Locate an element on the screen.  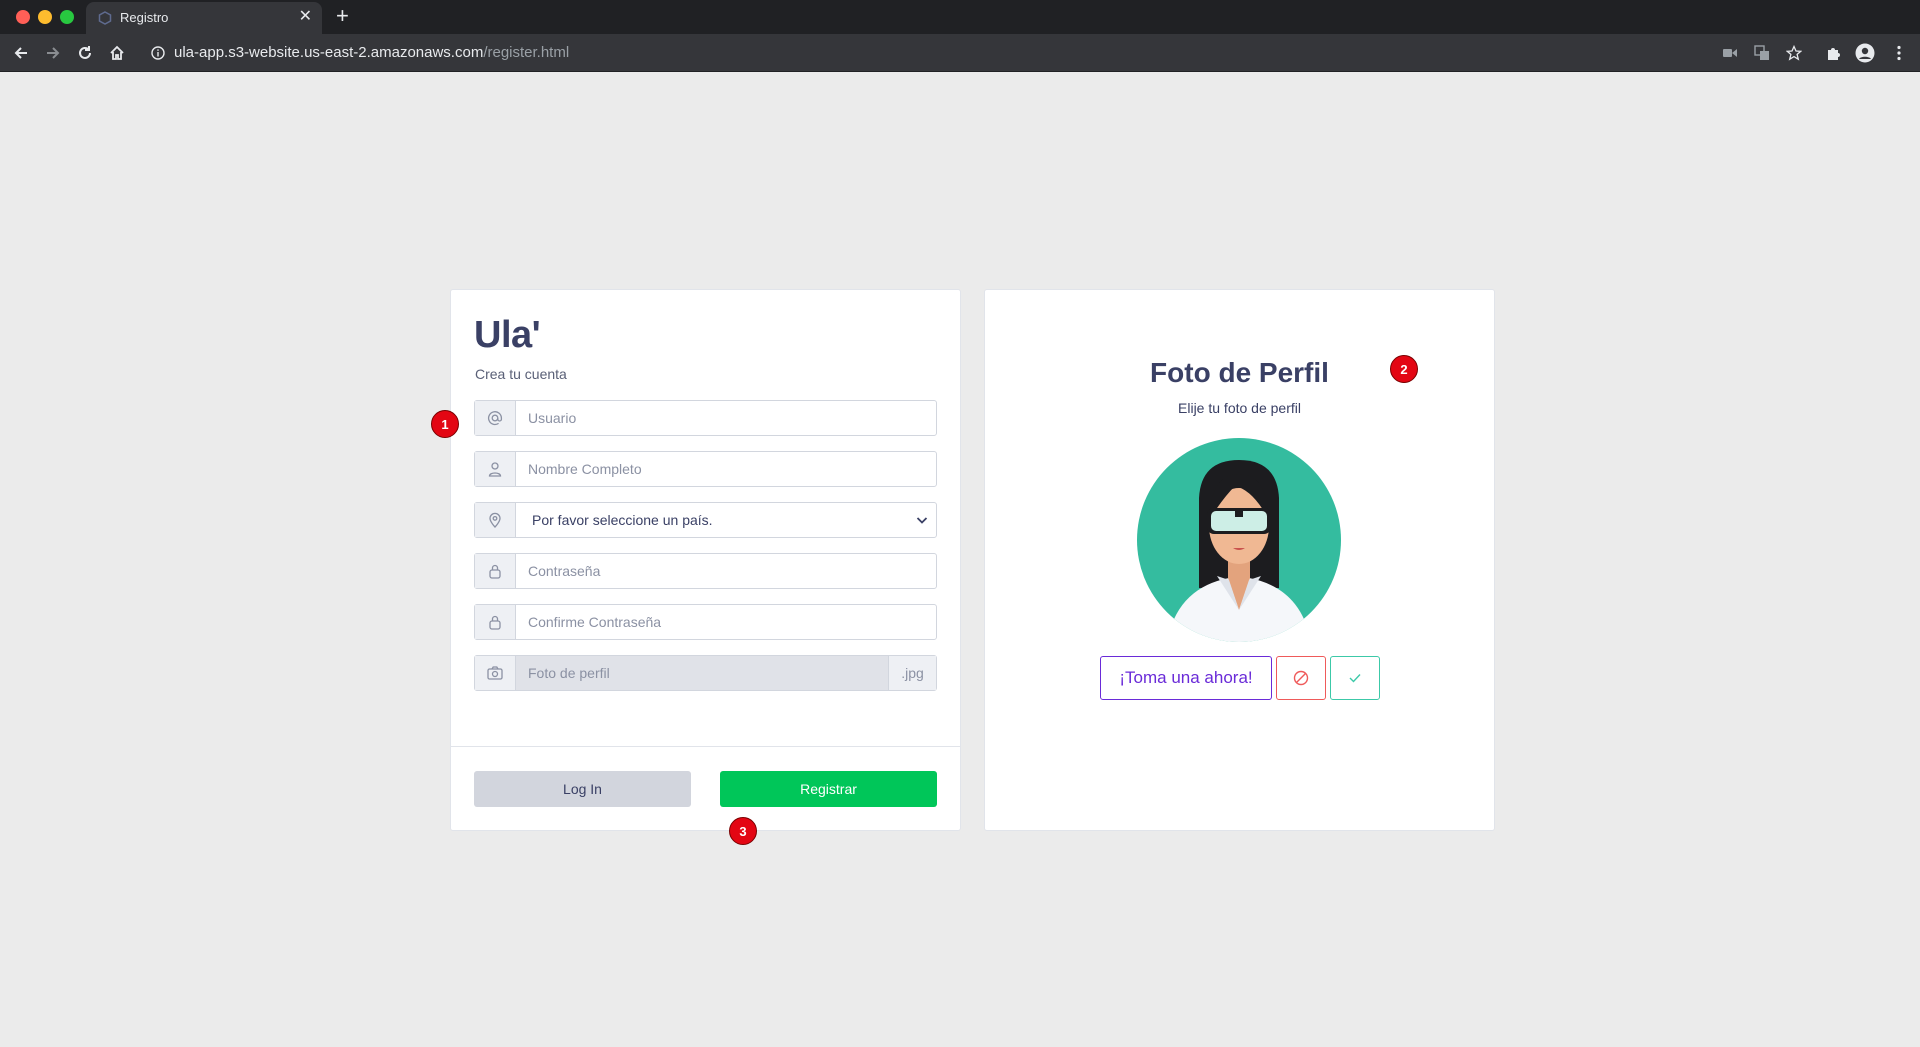
new-tab-button: + is located at coordinates (342, 16).